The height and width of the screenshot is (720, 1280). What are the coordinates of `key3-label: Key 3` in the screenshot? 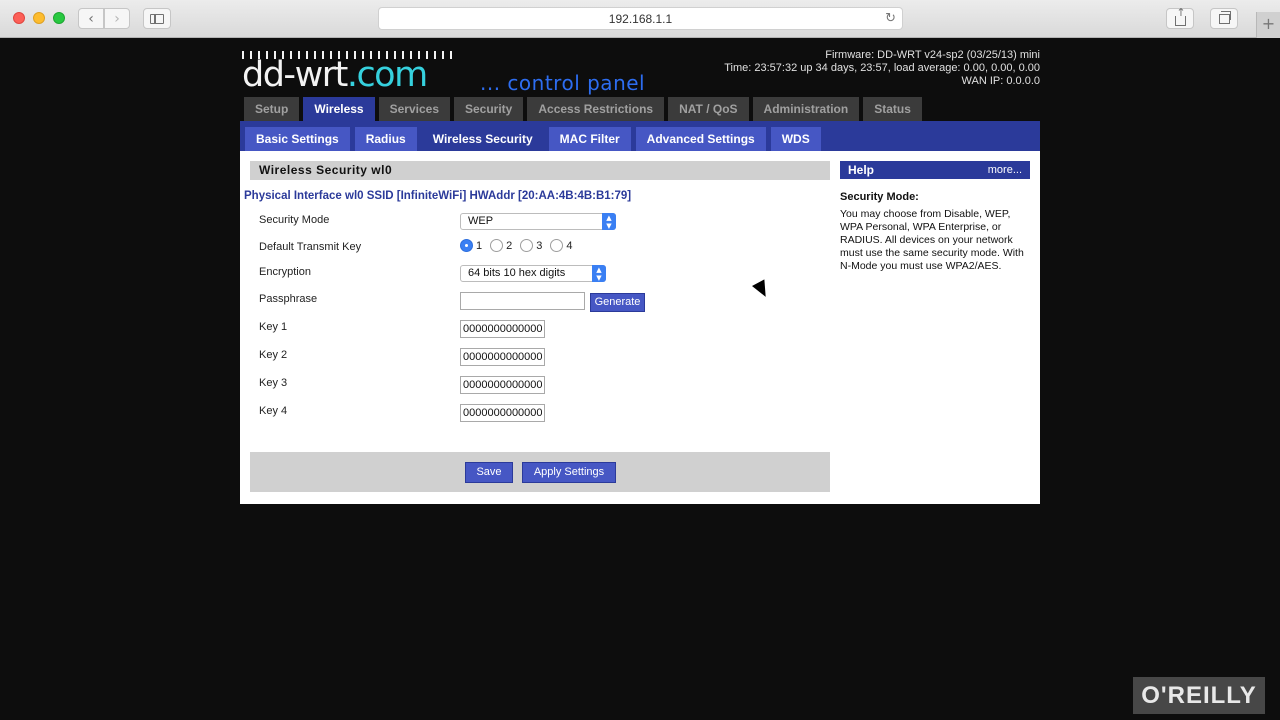 It's located at (273, 383).